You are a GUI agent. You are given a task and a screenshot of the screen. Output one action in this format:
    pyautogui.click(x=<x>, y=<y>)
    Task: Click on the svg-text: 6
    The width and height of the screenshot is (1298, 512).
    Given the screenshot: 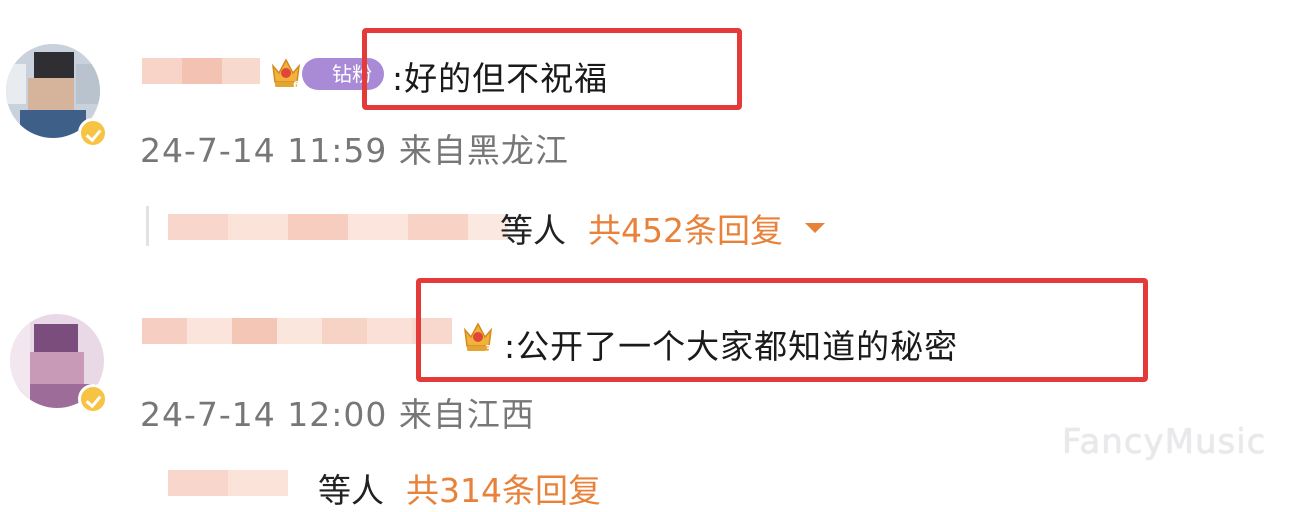 What is the action you would take?
    pyautogui.click(x=296, y=85)
    